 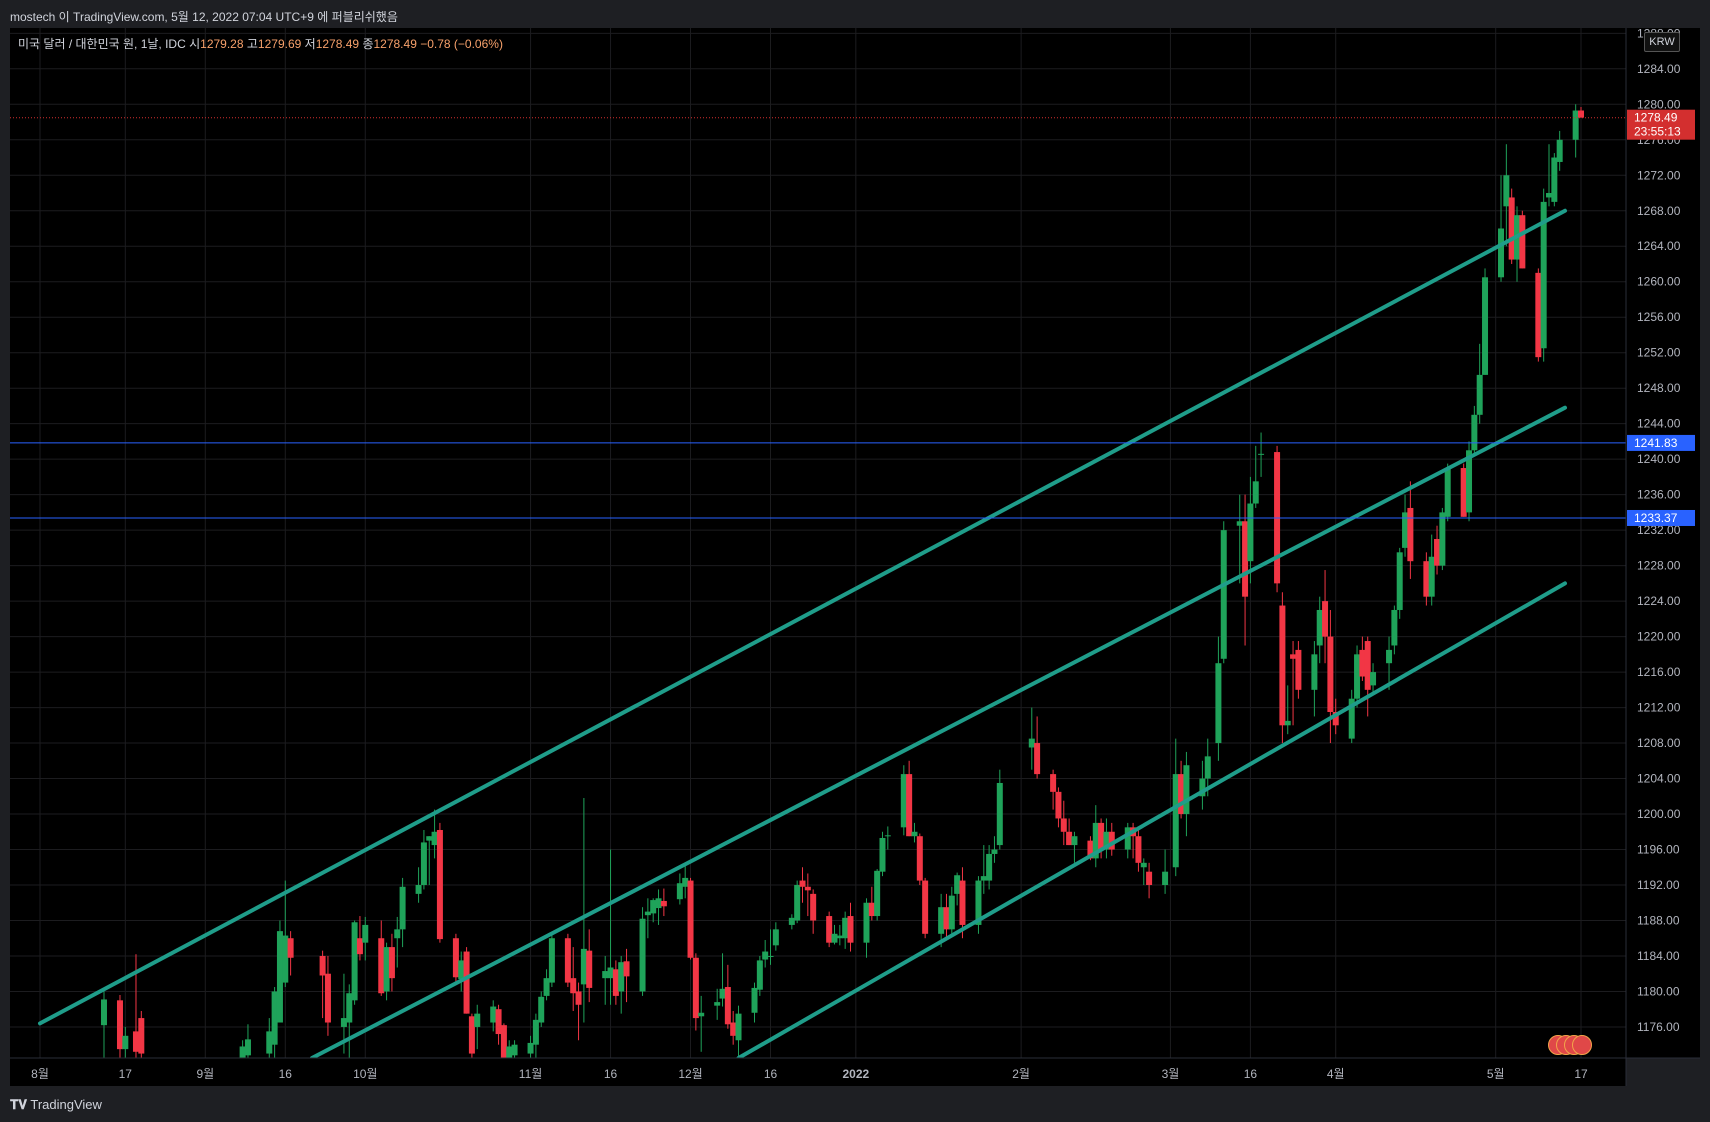 What do you see at coordinates (1656, 443) in the screenshot?
I see `level-label: 1241.83` at bounding box center [1656, 443].